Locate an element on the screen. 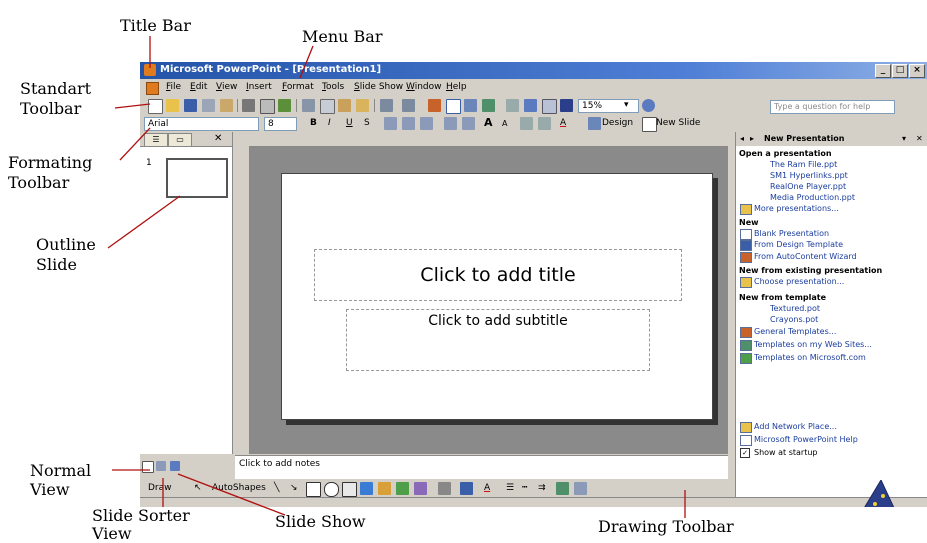 This screenshot has width=927, height=543. minimize-button: _ is located at coordinates (883, 71).